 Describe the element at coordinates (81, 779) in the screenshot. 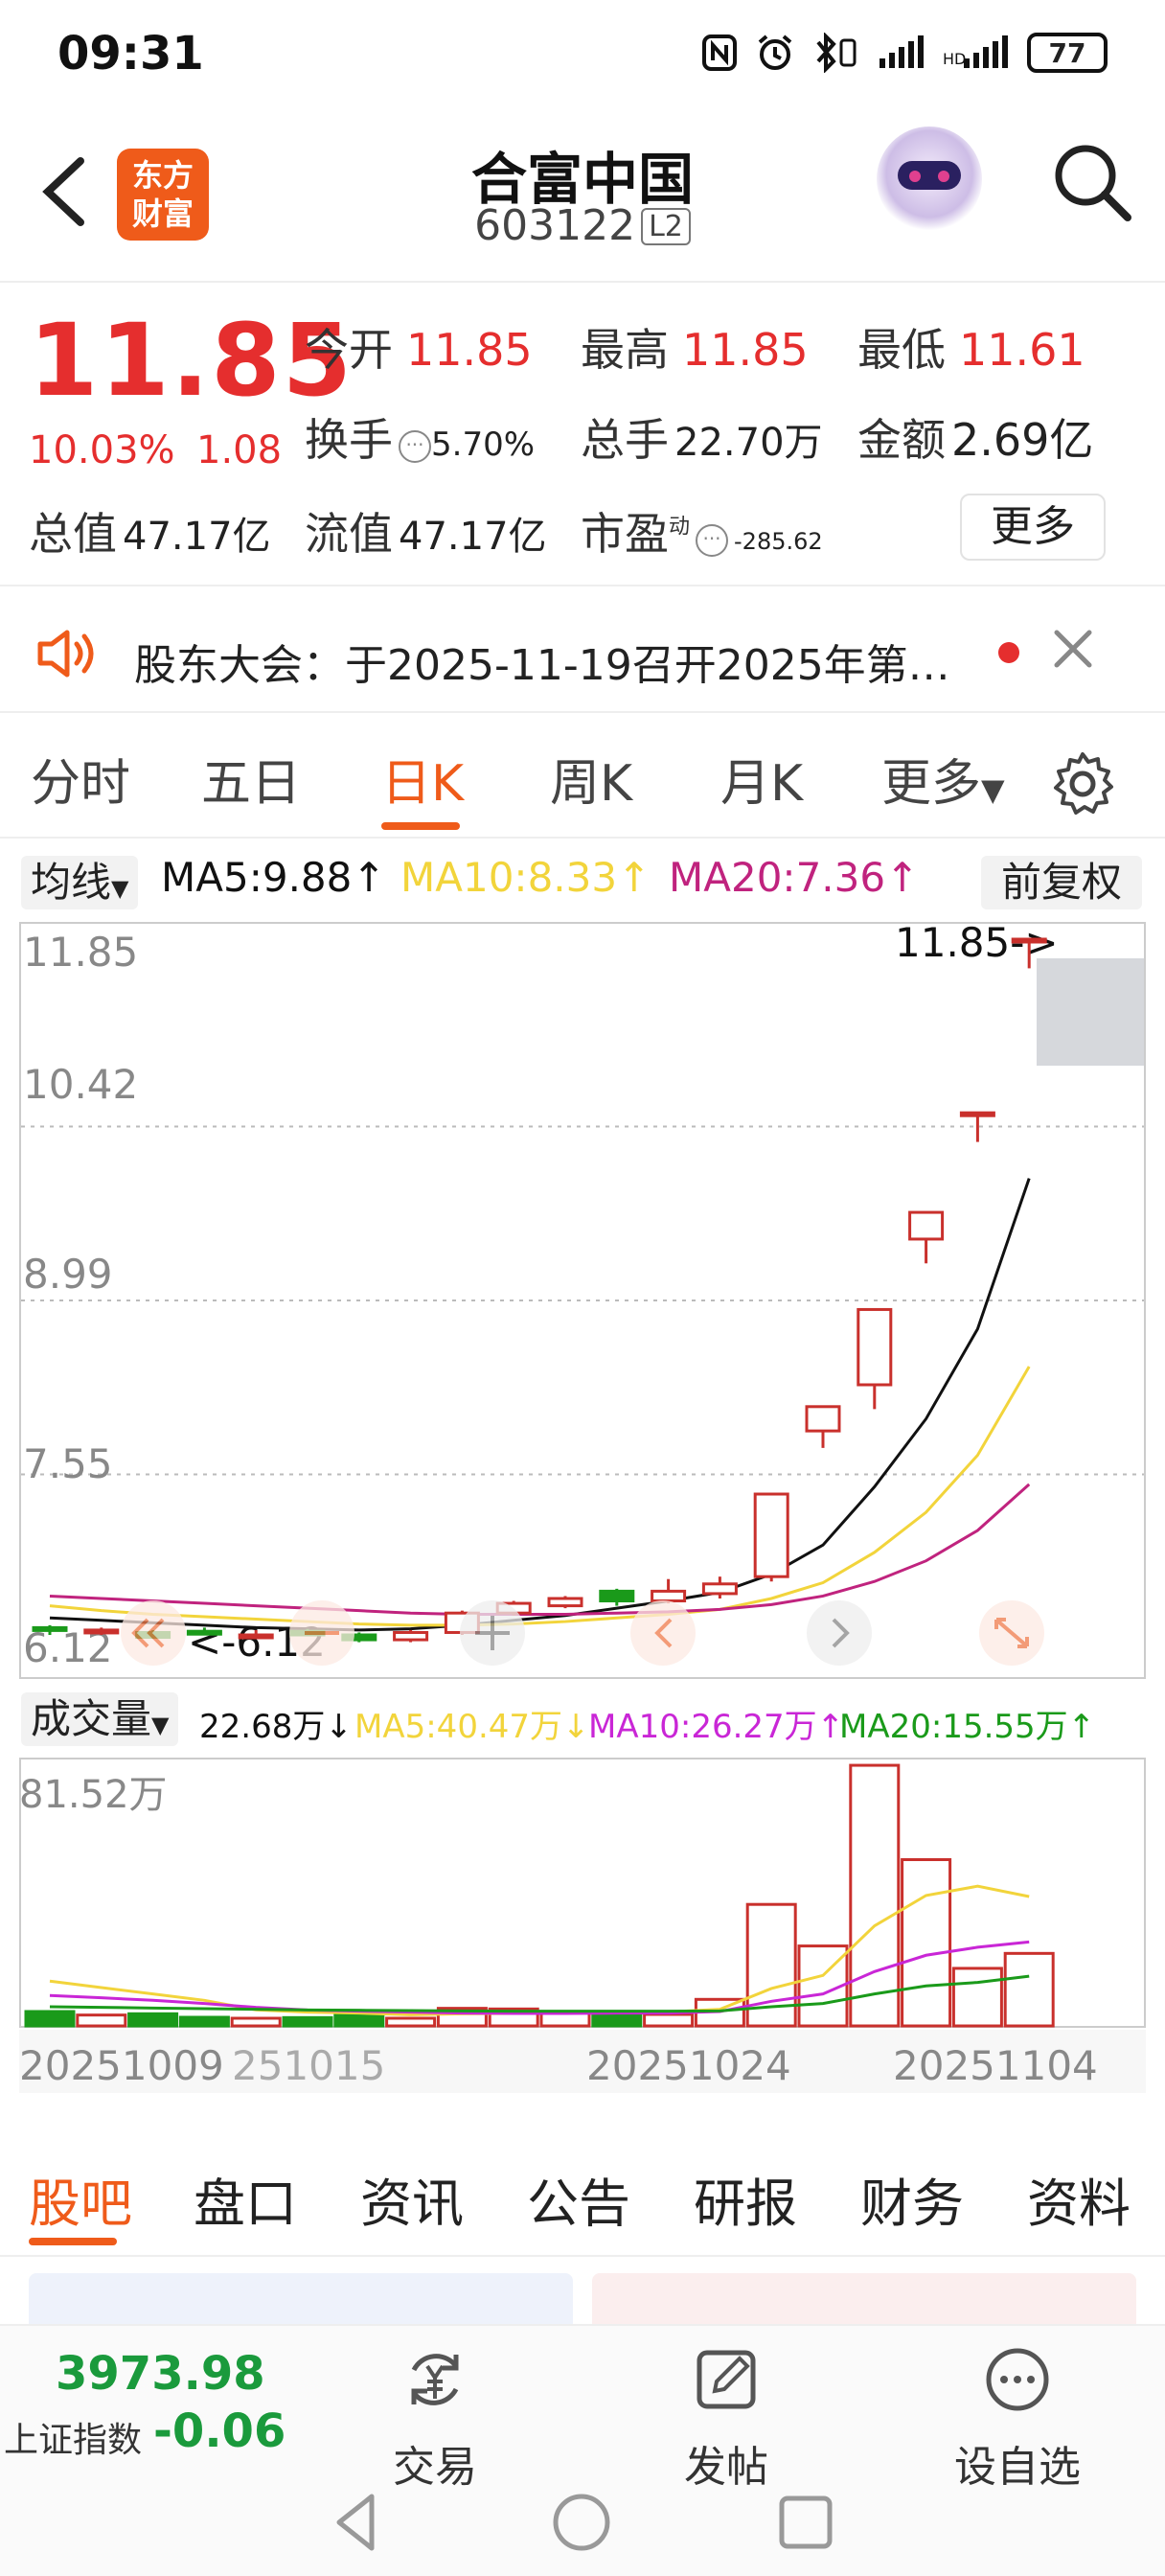

I see `tab-intraday: 分时` at that location.